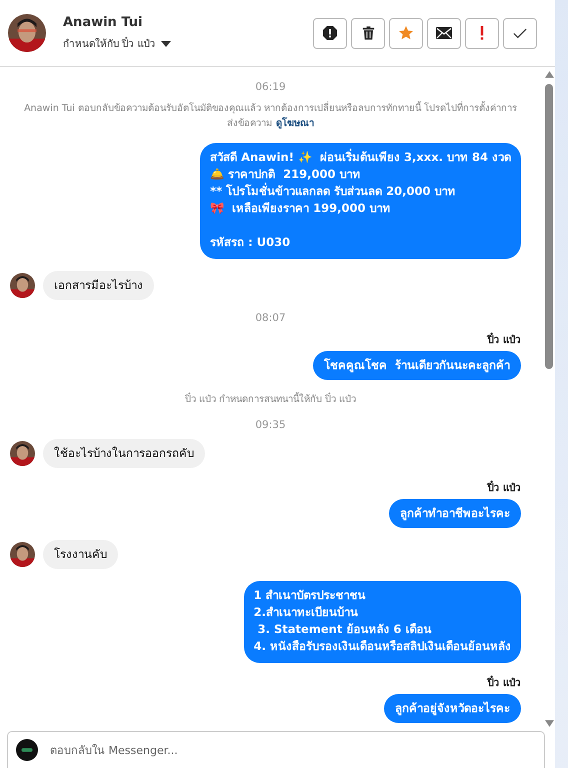  What do you see at coordinates (382, 622) in the screenshot?
I see `outgoing-message: 1 สำเนาบัตรประชาชน 2.สำเนาทะเบียนบ้าน 3. Statement ย้อนหลัง 6 เดือน 4. หนังสือรับรองเงินเดือนหรือสลิปเงินเดือนย้อนหลัง` at bounding box center [382, 622].